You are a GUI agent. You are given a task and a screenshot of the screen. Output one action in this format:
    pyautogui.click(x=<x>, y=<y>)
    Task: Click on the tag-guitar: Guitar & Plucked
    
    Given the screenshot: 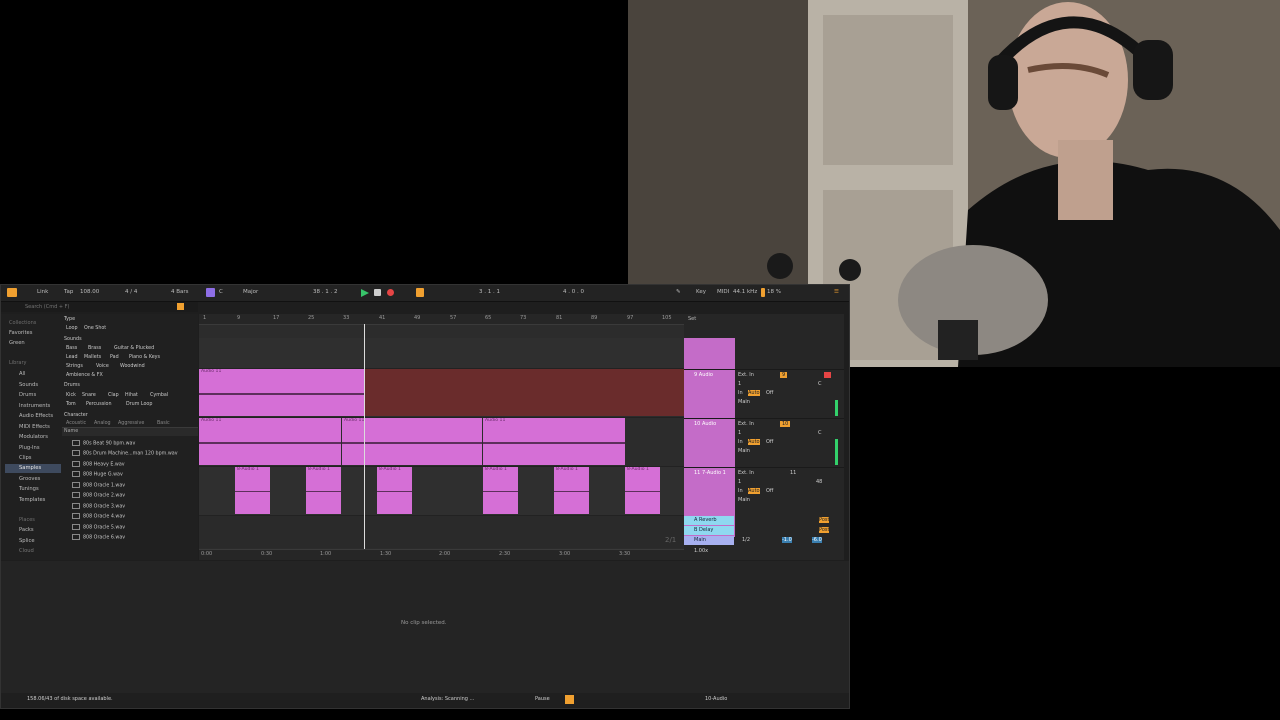 What is the action you would take?
    pyautogui.click(x=134, y=348)
    